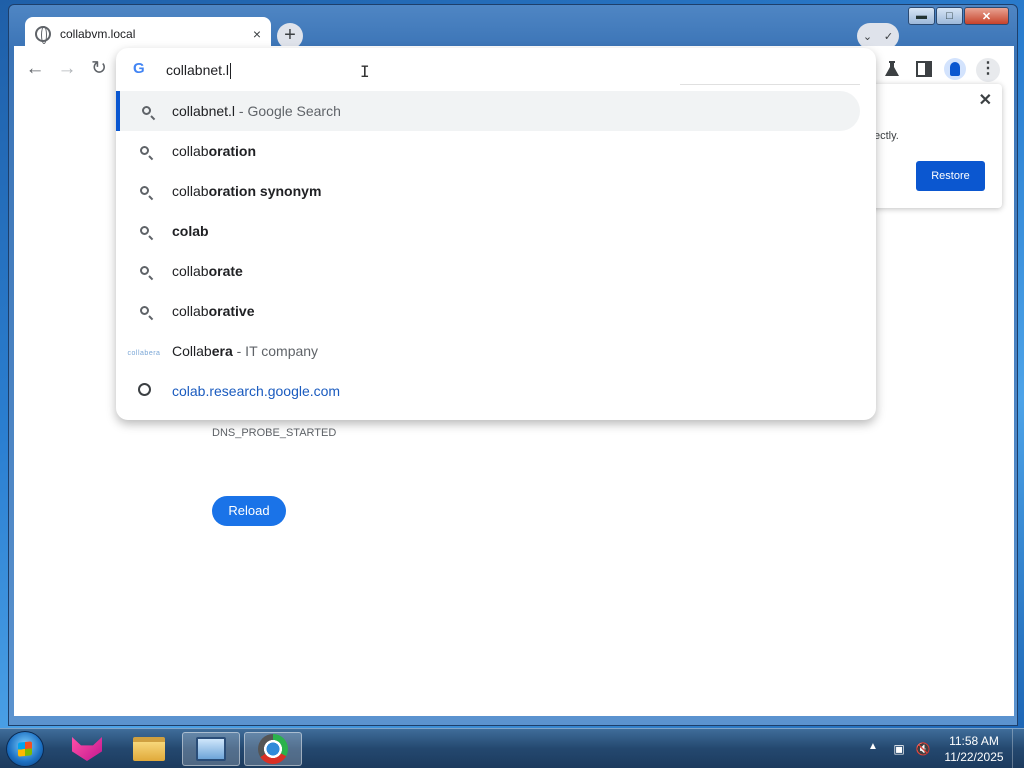 This screenshot has height=768, width=1024. I want to click on suggestion-text: Collabera - IT company, so click(245, 351).